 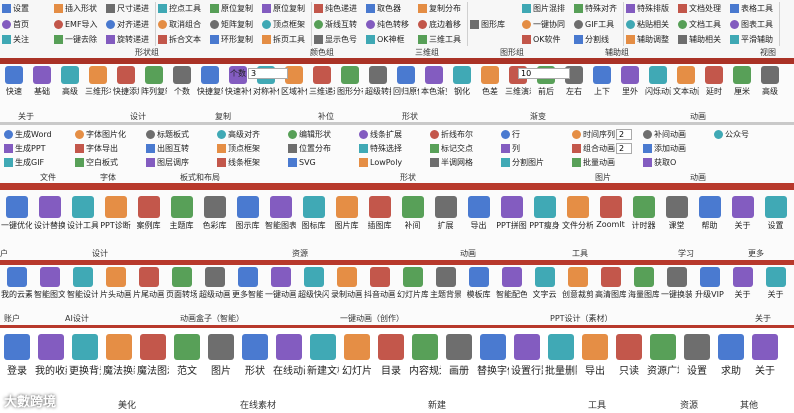 I want to click on menu-item: 分割线, so click(x=597, y=39).